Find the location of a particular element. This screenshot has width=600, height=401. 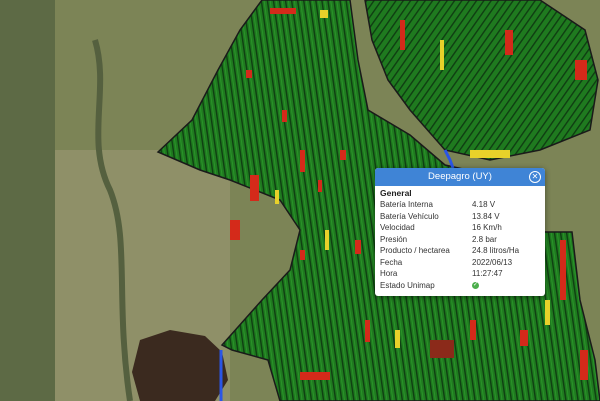

popup-title: Deepagro (UY) is located at coordinates (460, 176).